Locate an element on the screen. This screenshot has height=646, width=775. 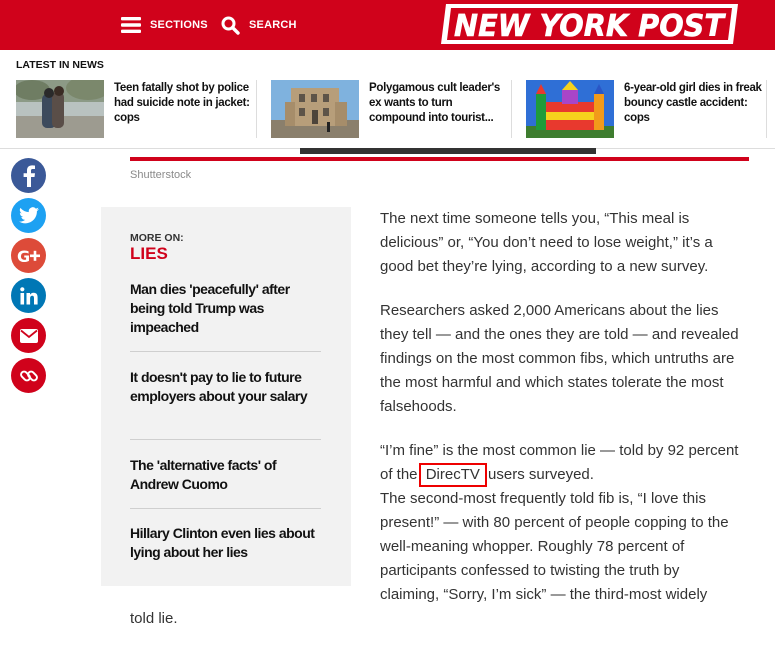
new-york-post-logo: NEW YORK POST is located at coordinates (589, 23).